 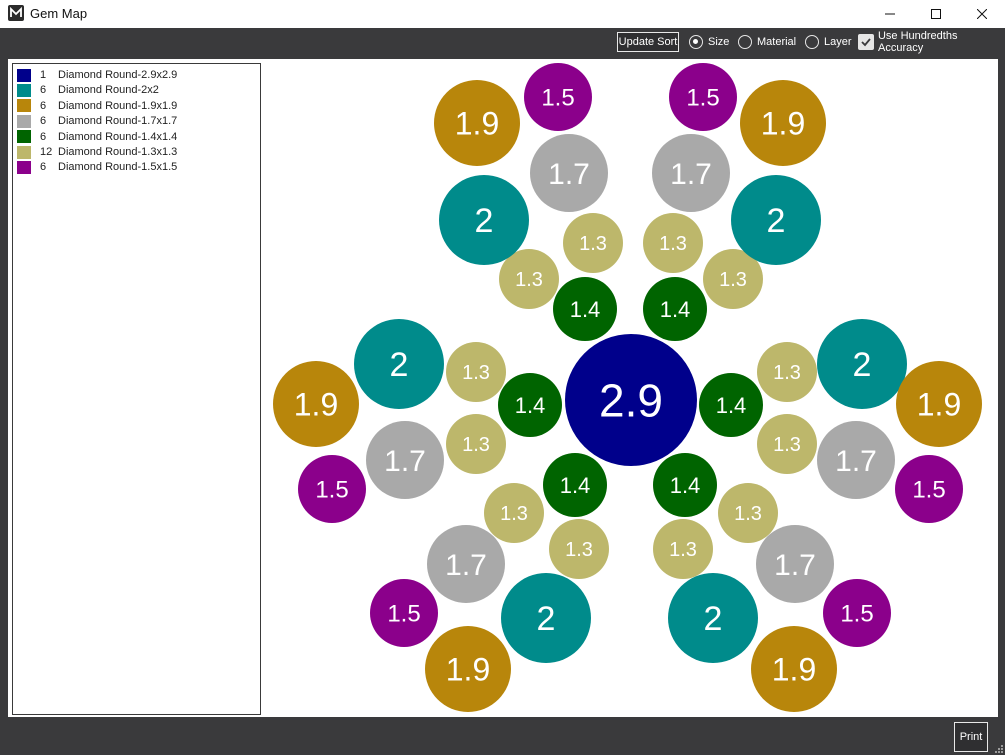 I want to click on gem-size-label: 2, so click(x=484, y=221).